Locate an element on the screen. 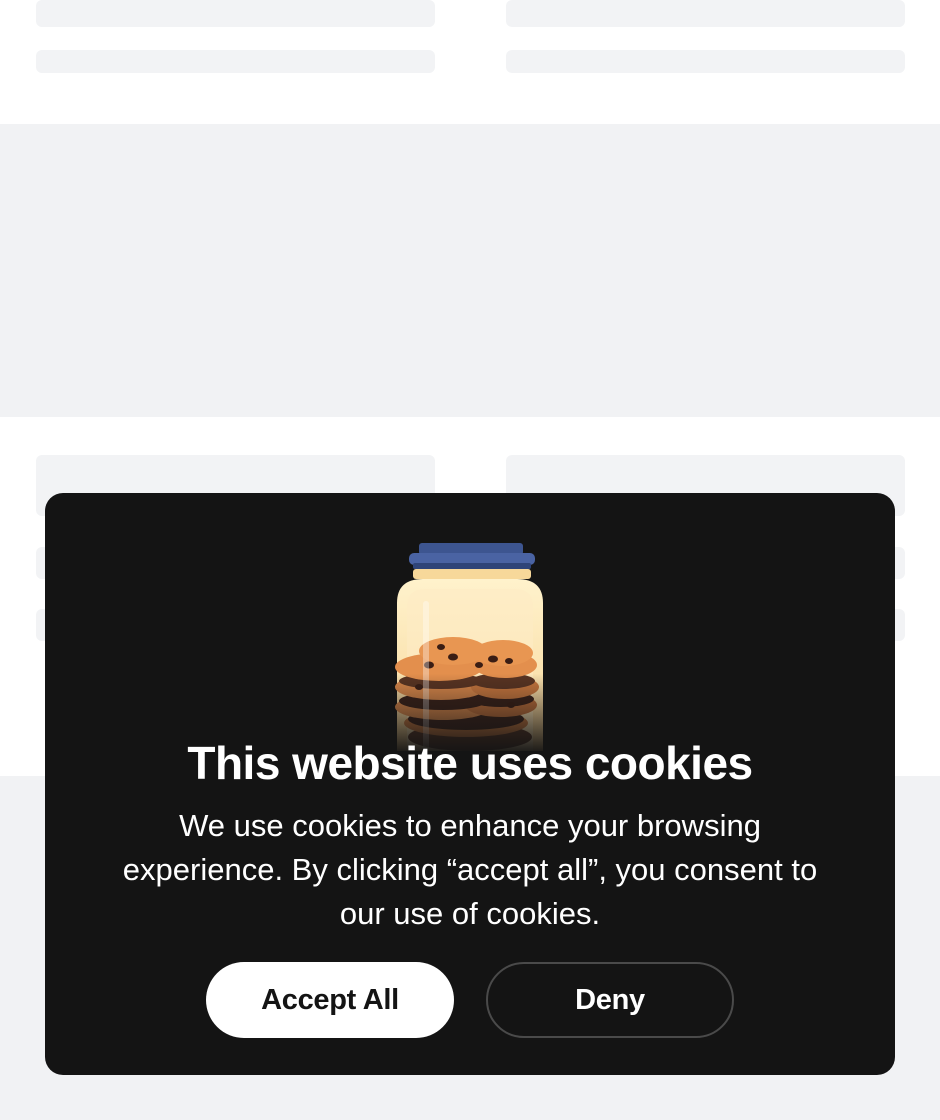  accept-all-button: Accept All is located at coordinates (330, 1000).